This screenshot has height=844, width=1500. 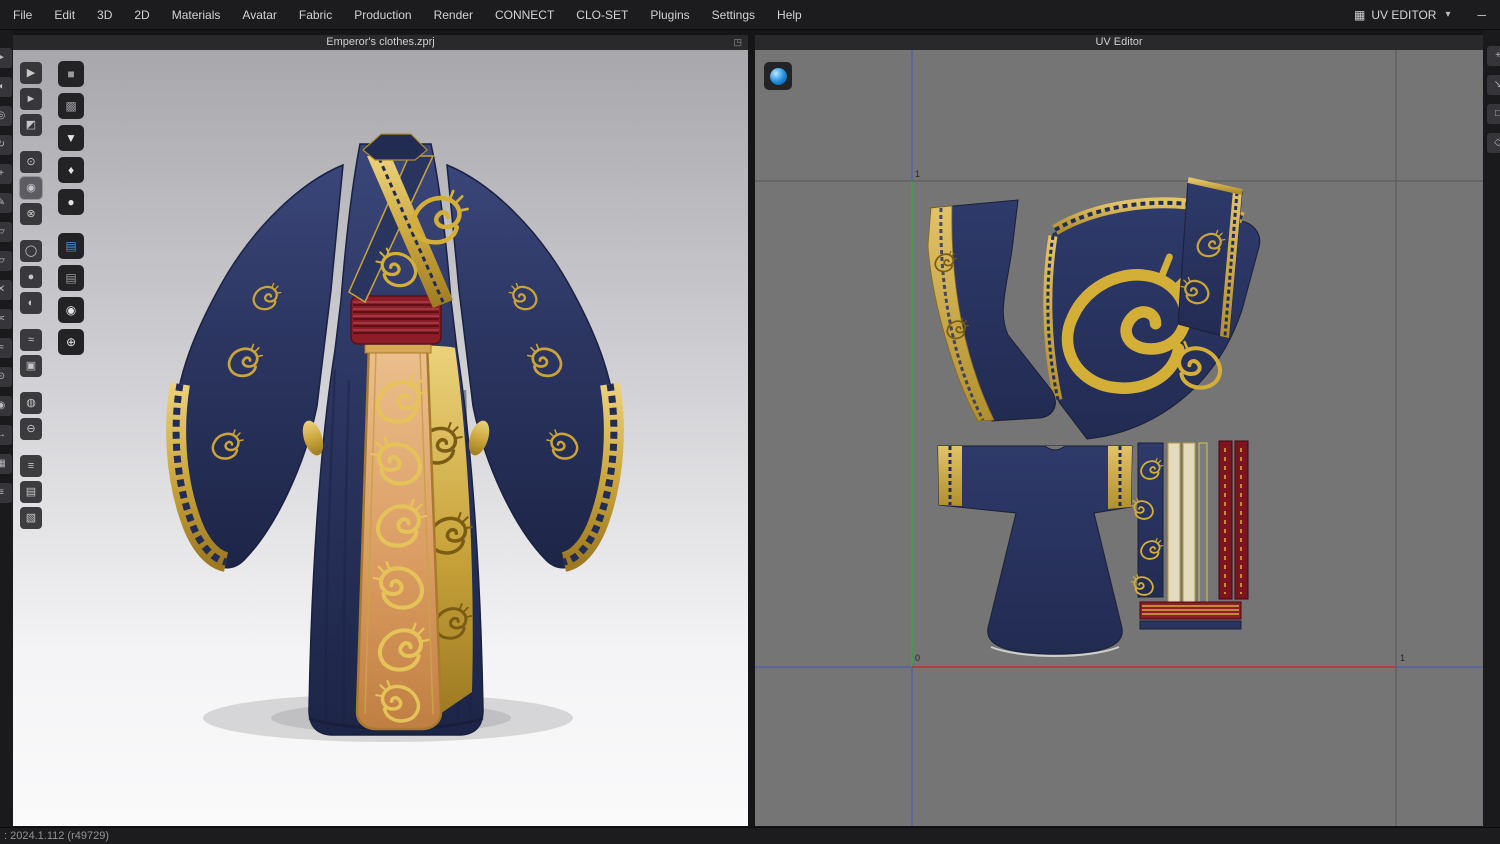 What do you see at coordinates (1493, 114) in the screenshot?
I see `frame-icon: □` at bounding box center [1493, 114].